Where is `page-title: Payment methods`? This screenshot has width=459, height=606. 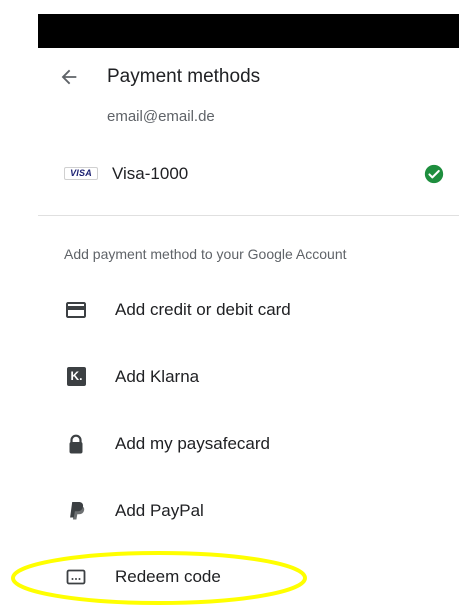 page-title: Payment methods is located at coordinates (184, 76).